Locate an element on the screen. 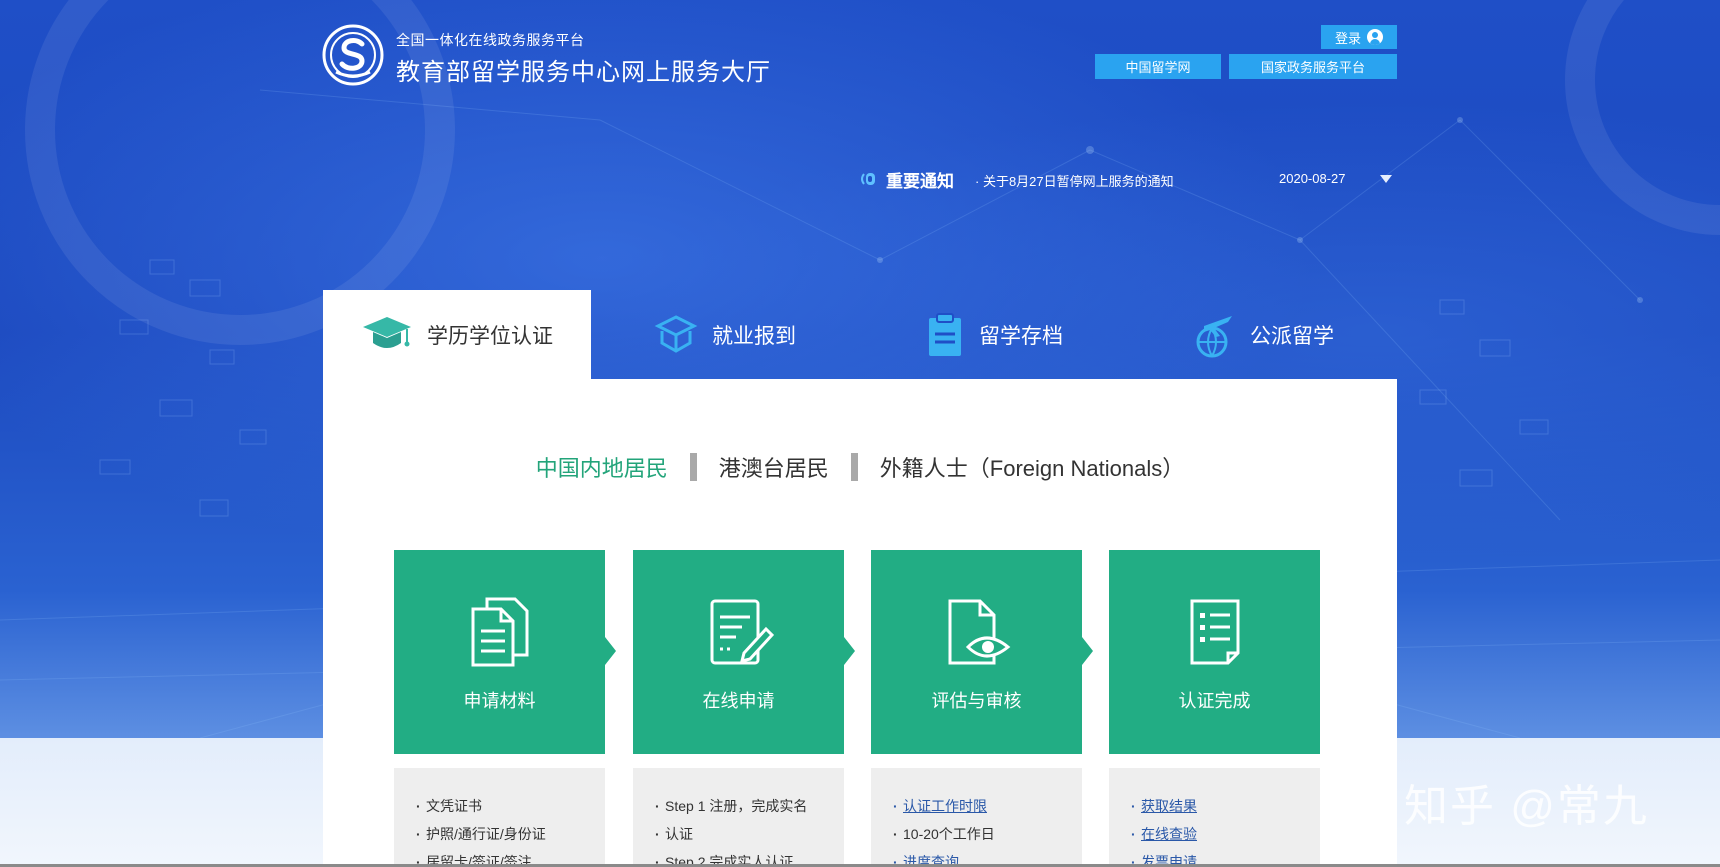 The height and width of the screenshot is (867, 1720). step-card-complete: 认证完成 is located at coordinates (1214, 652).